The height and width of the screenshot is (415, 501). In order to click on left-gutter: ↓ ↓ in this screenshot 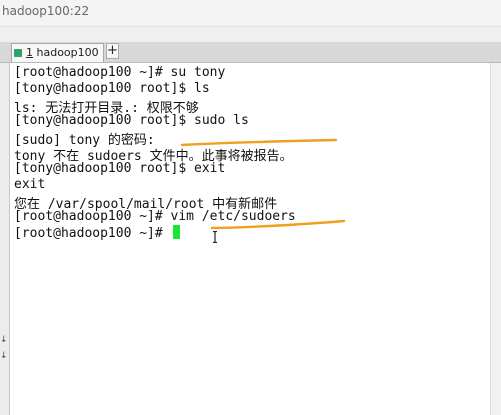, I will do `click(5, 239)`.